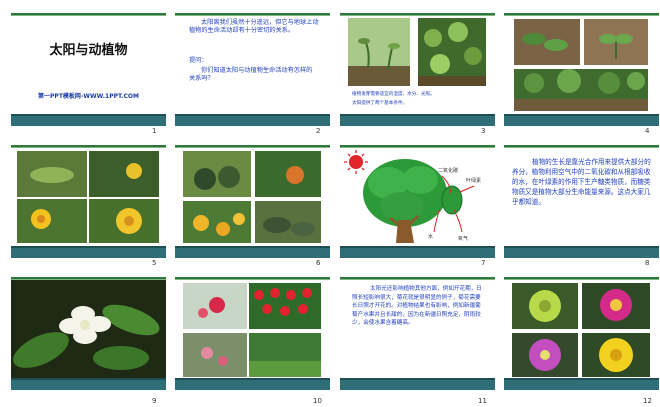 The width and height of the screenshot is (660, 407). Describe the element at coordinates (647, 263) in the screenshot. I see `slide-number: 8` at that location.